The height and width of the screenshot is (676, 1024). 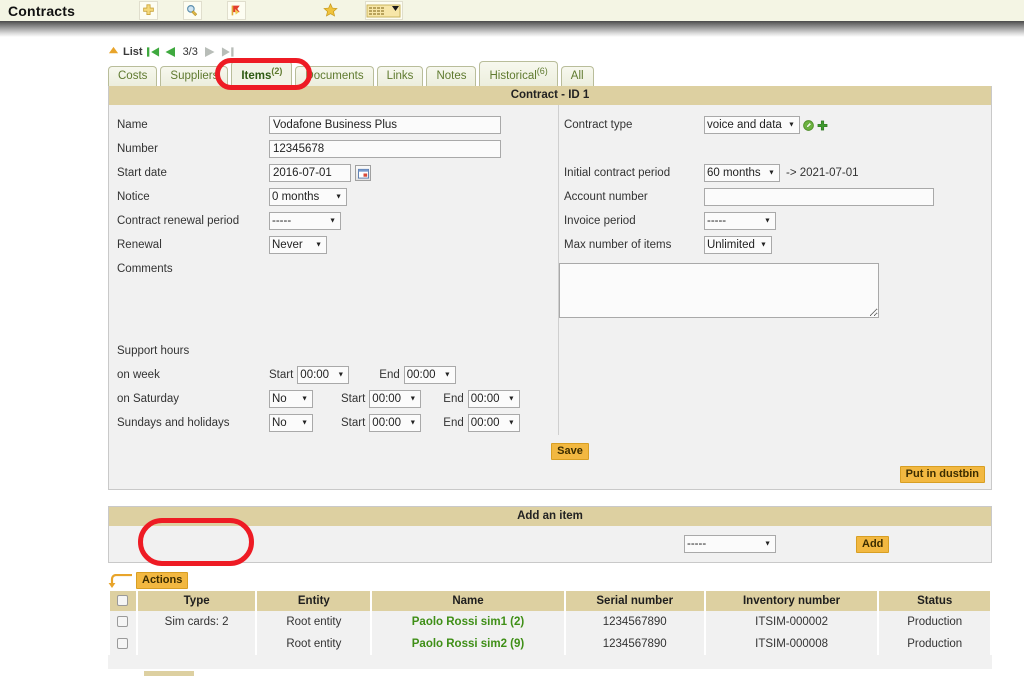 What do you see at coordinates (298, 245) in the screenshot?
I see `renewal-select: Never` at bounding box center [298, 245].